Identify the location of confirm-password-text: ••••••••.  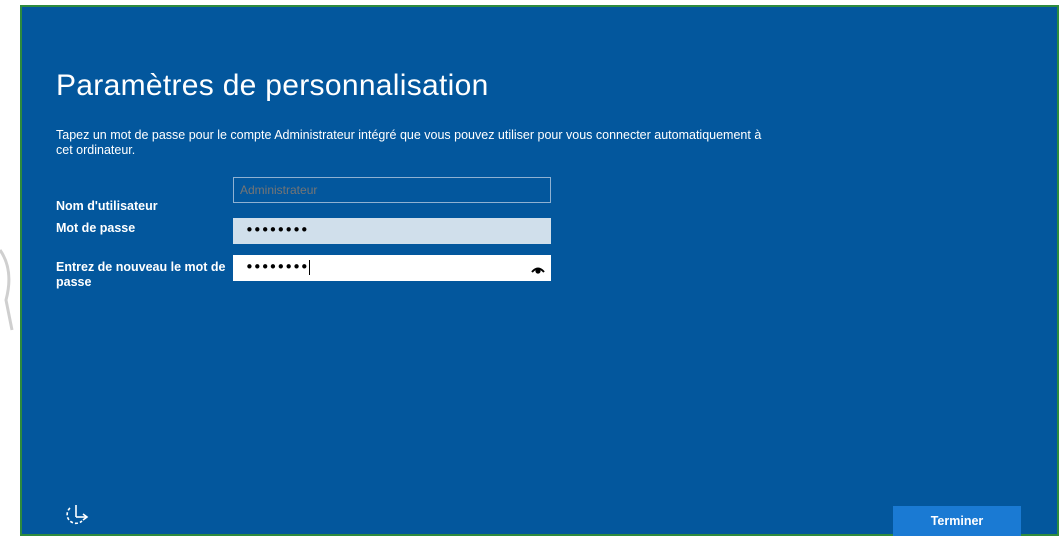
(277, 267).